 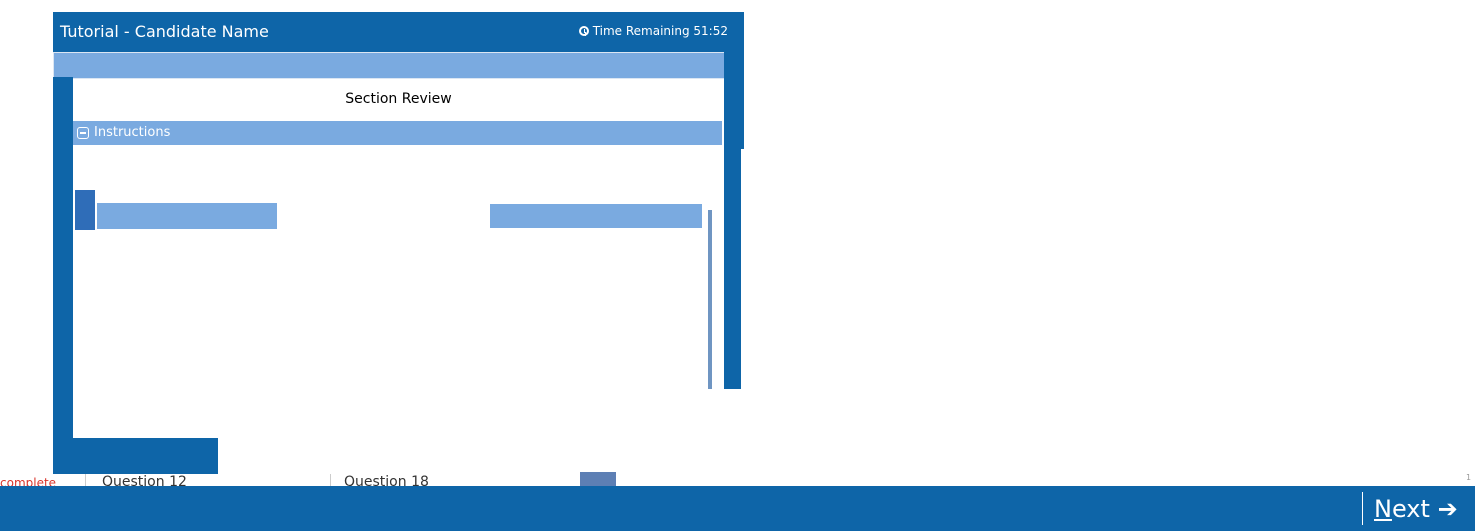 What do you see at coordinates (397, 133) in the screenshot?
I see `instructions-toggle: Instructions` at bounding box center [397, 133].